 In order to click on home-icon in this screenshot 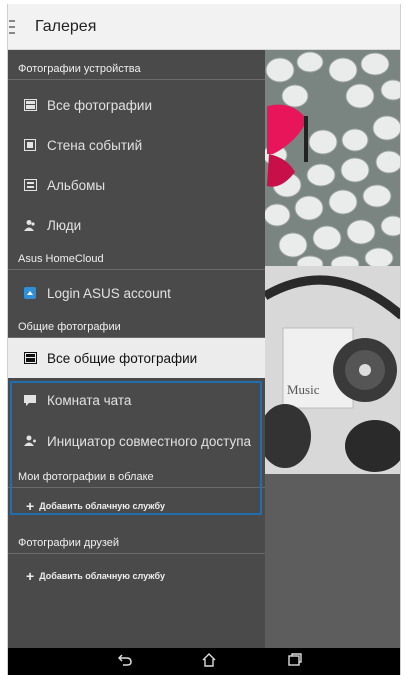, I will do `click(209, 662)`.